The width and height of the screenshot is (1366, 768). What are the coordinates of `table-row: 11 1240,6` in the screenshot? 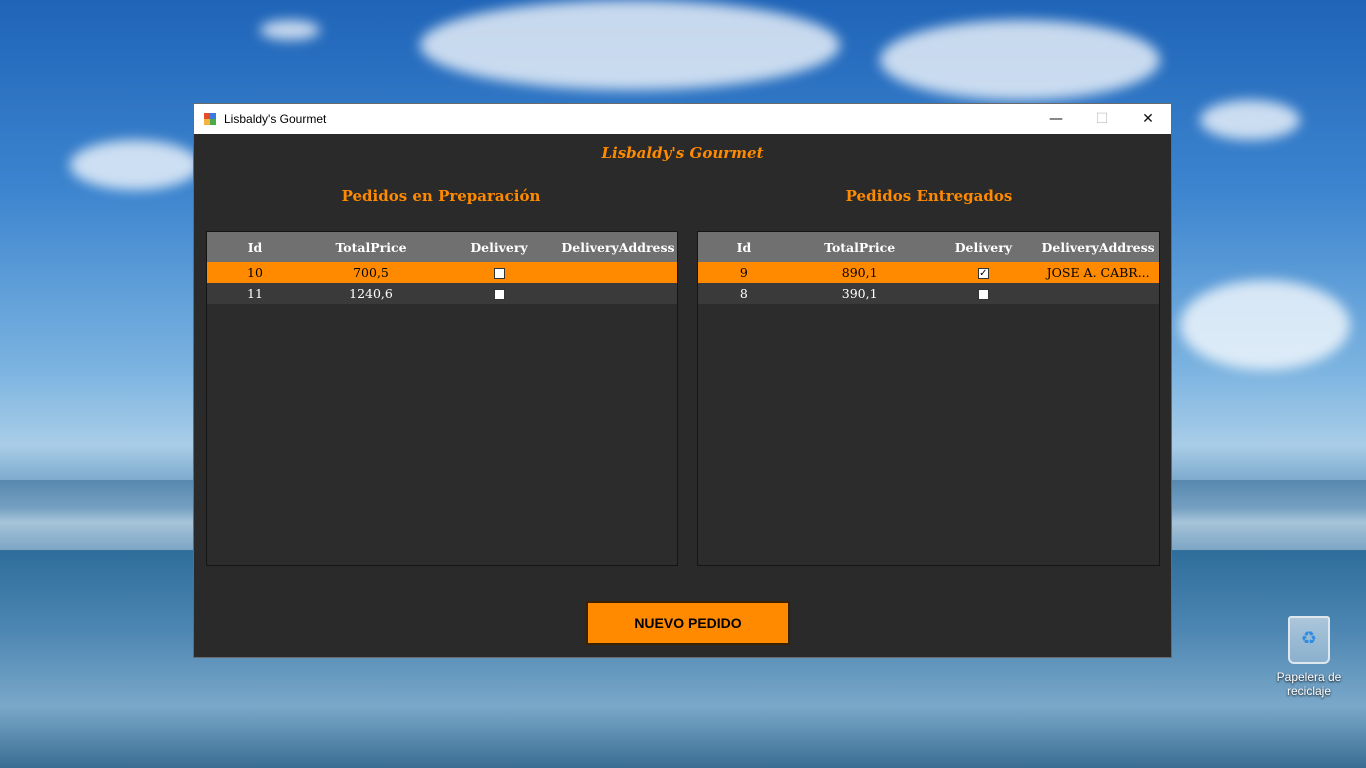 It's located at (442, 293).